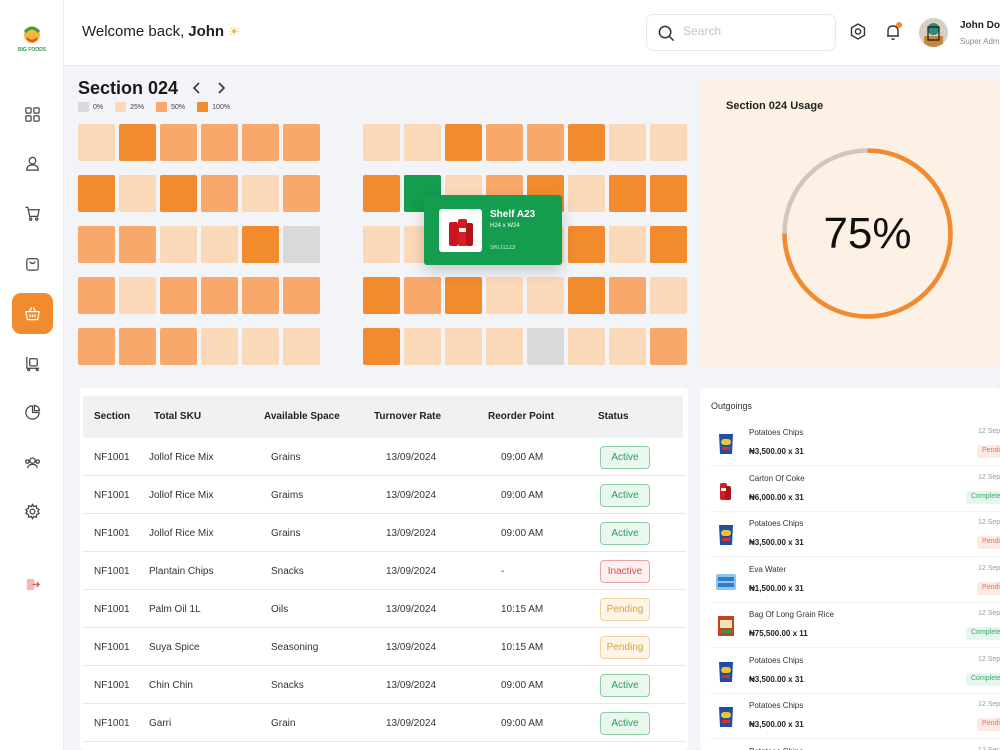  I want to click on col-total-sku: Total SKU, so click(177, 416).